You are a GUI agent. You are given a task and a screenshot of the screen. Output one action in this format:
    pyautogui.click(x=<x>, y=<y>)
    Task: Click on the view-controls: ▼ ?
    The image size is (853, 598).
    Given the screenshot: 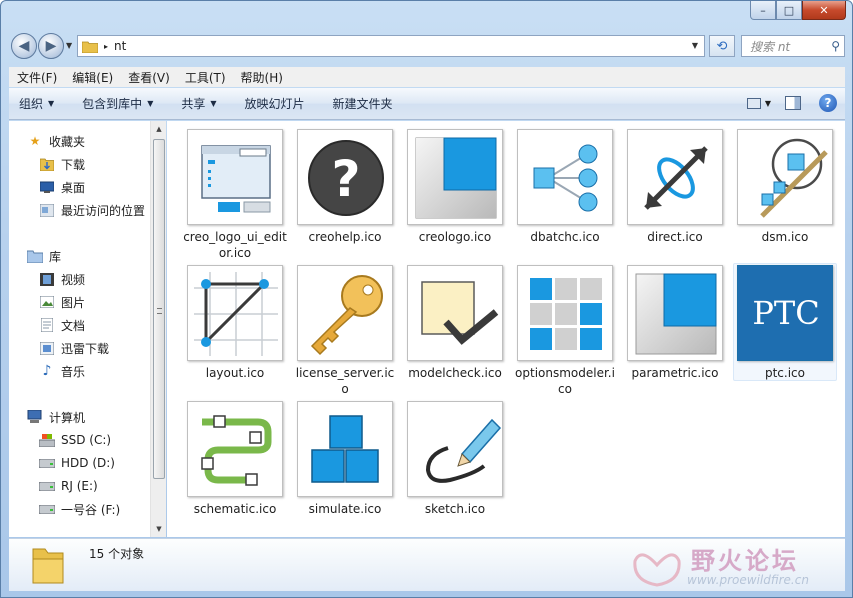 What is the action you would take?
    pyautogui.click(x=791, y=103)
    